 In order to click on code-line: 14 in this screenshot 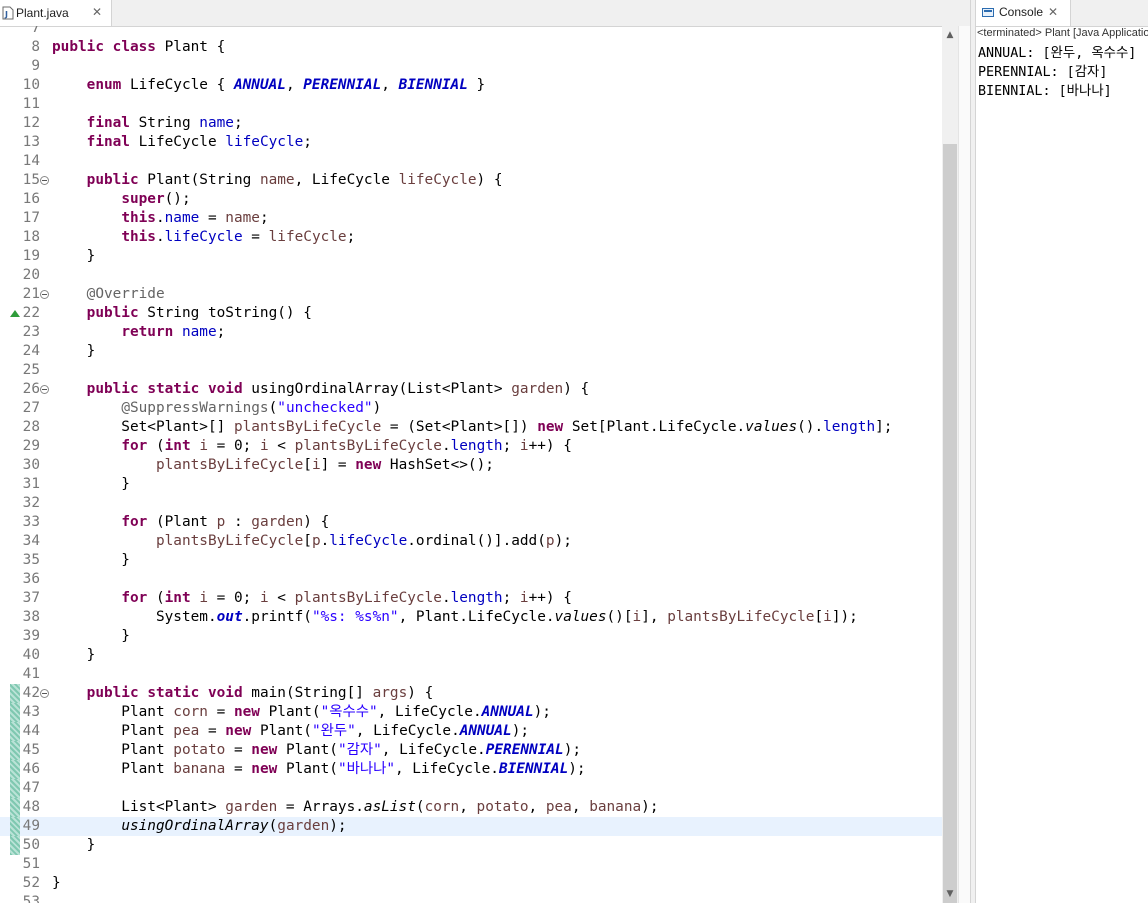, I will do `click(471, 161)`.